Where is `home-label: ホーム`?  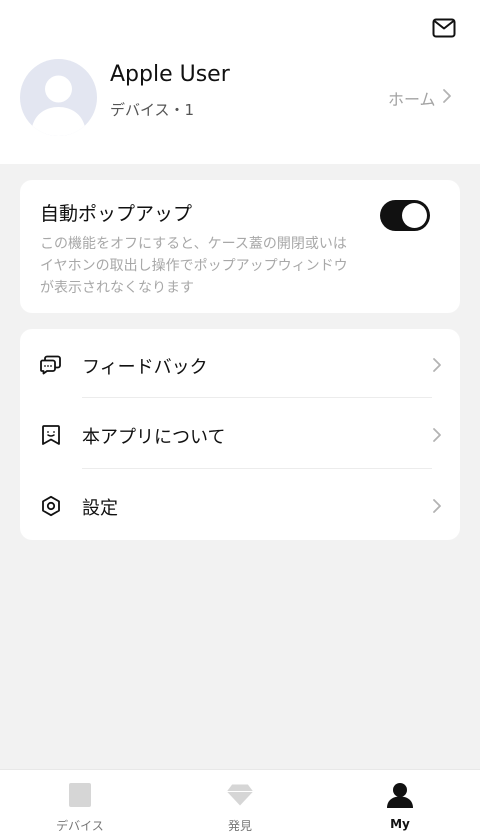
home-label: ホーム is located at coordinates (412, 99).